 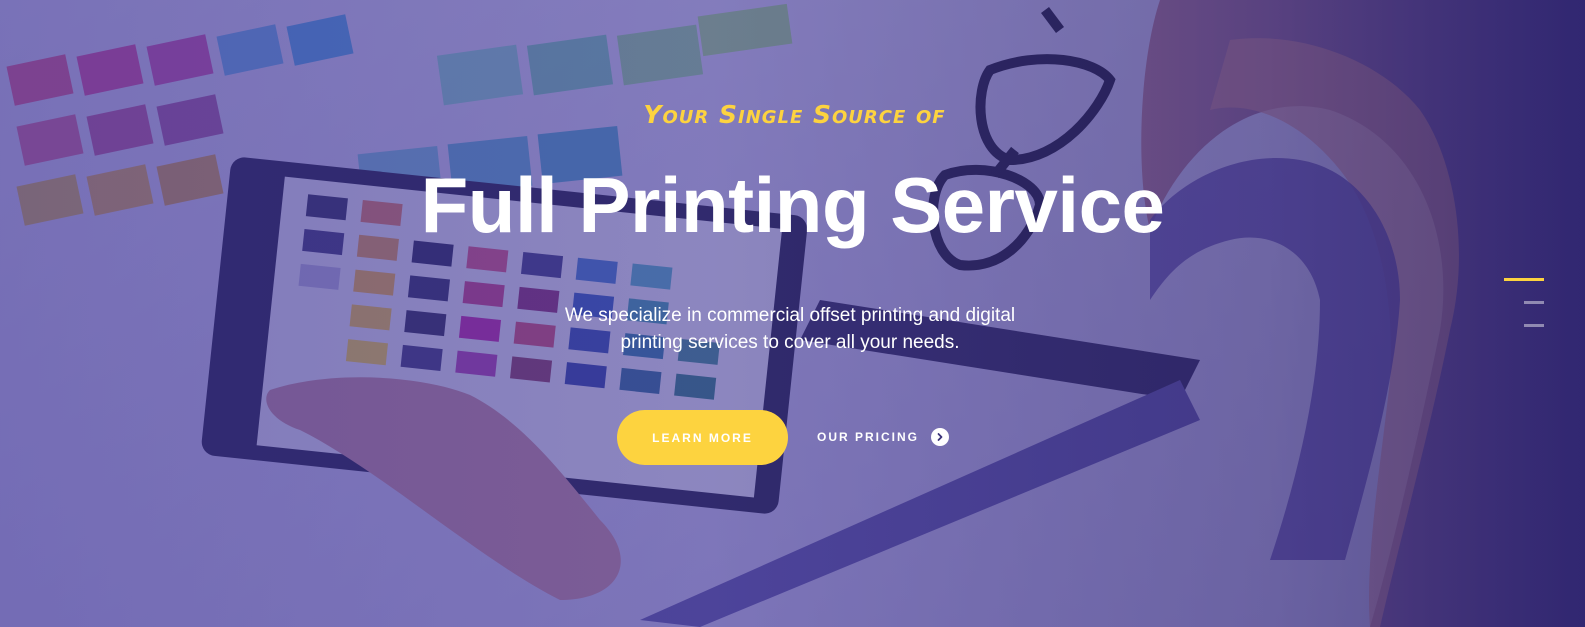 I want to click on learn-more-button: Learn More, so click(x=702, y=437).